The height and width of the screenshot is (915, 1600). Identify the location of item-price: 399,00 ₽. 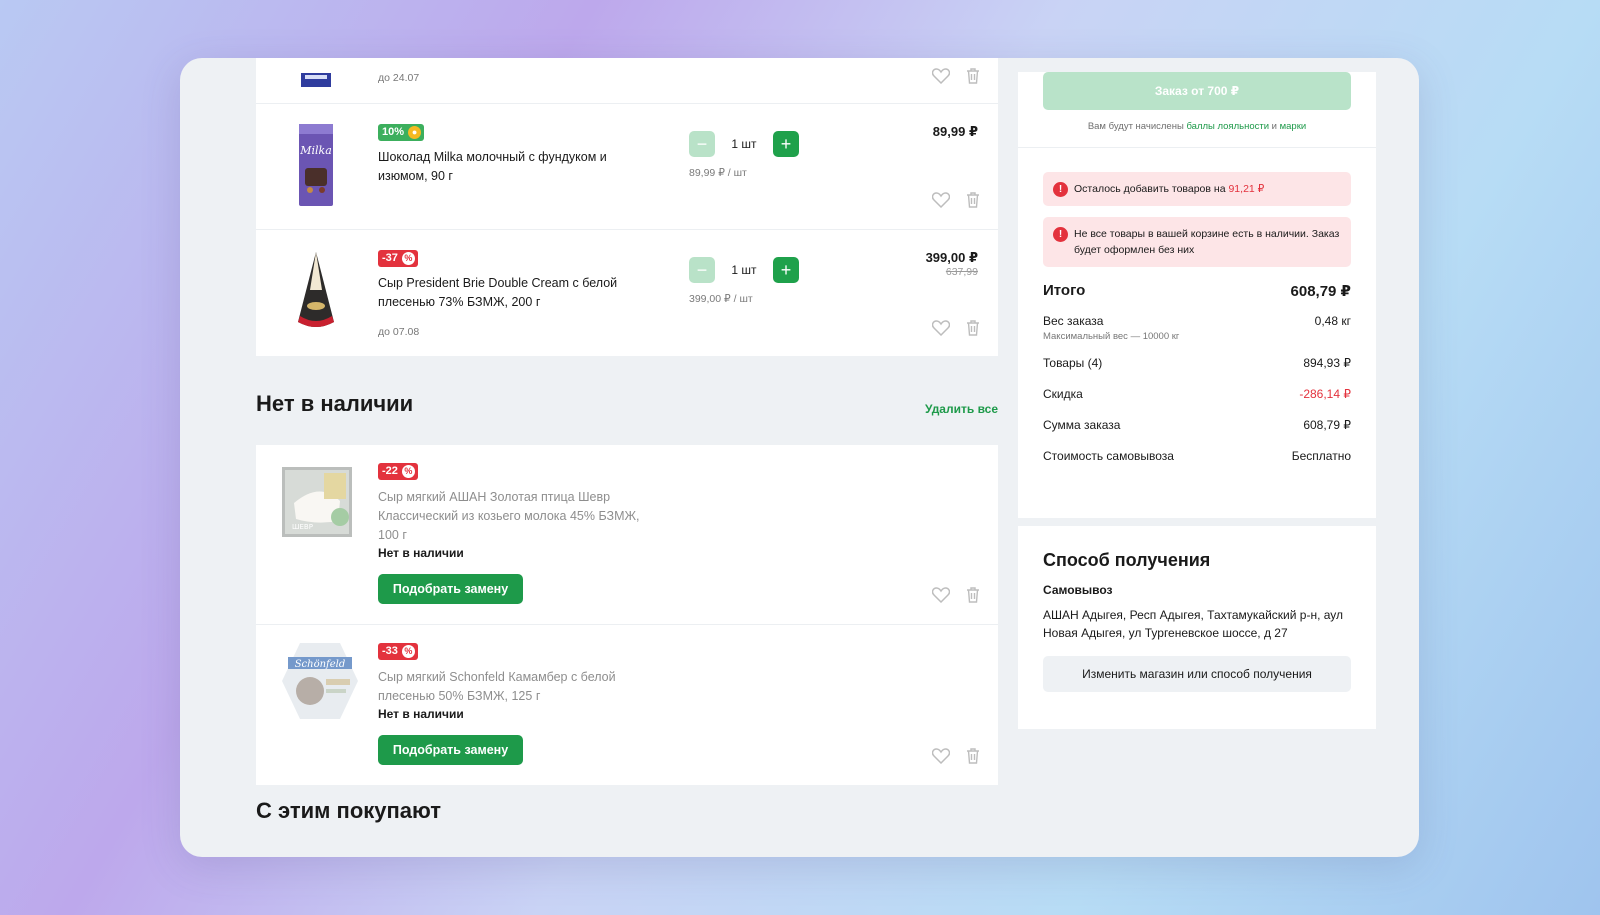
(951, 257).